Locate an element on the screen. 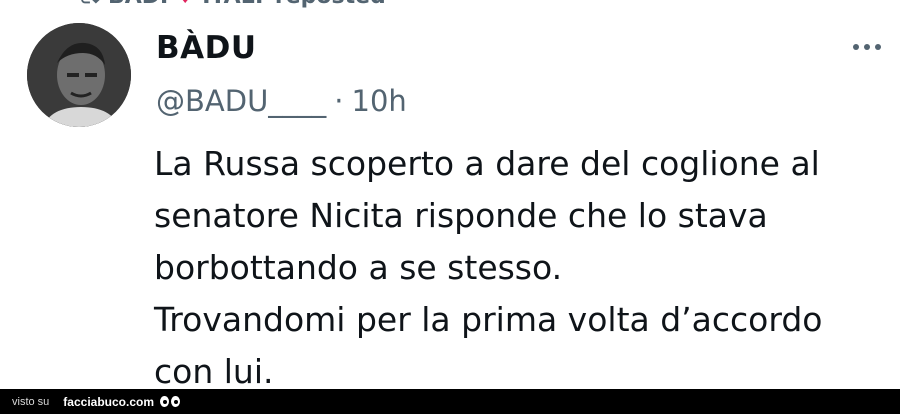 This screenshot has width=900, height=414. heart-icon: ♥ is located at coordinates (185, 4).